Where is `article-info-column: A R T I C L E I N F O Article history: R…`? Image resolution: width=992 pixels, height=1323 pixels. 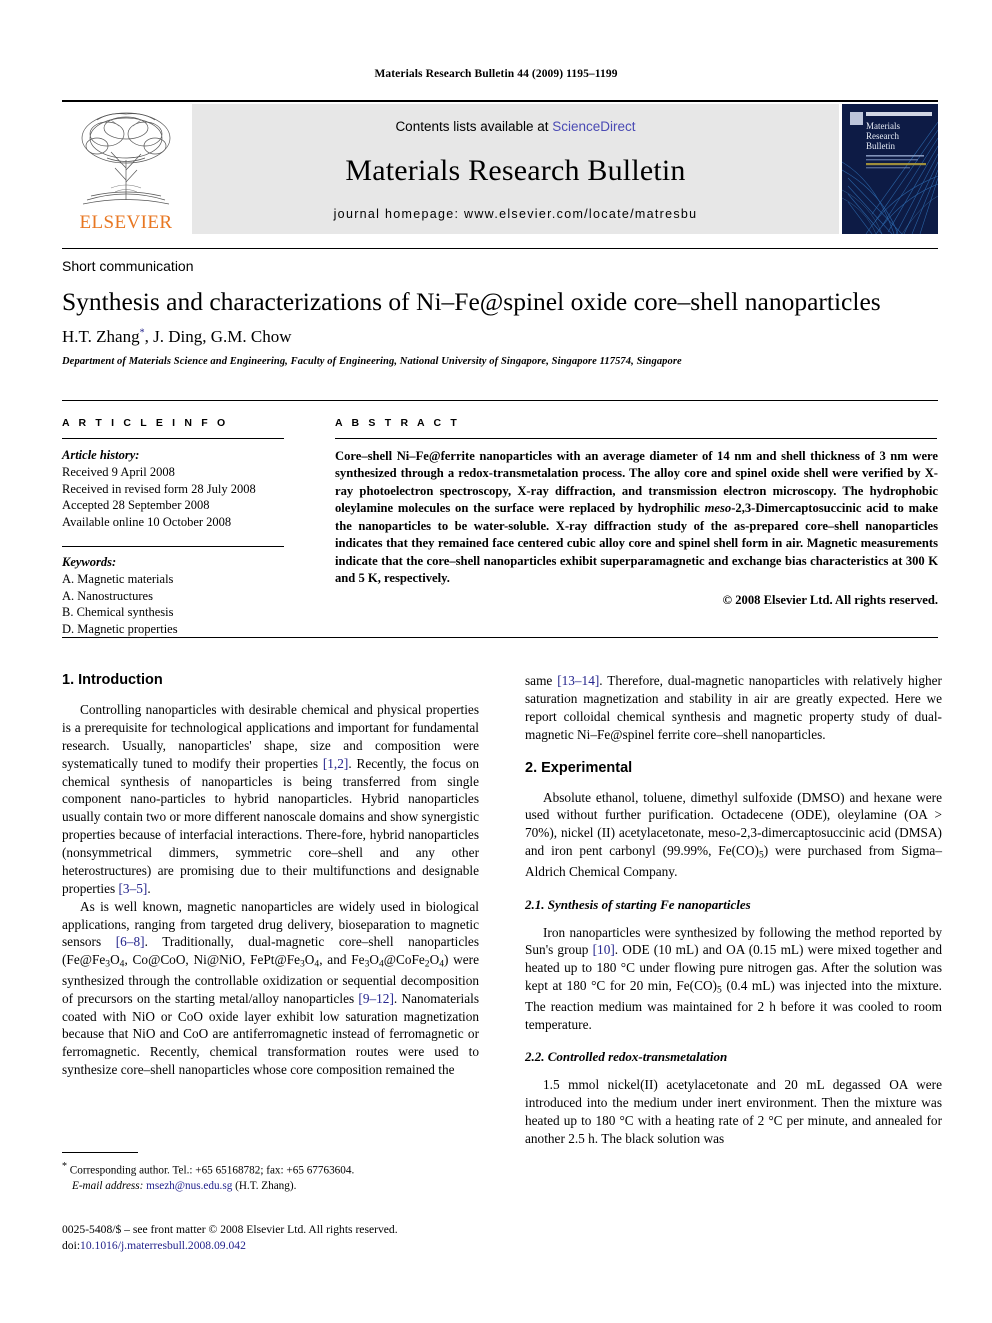
article-info-column: A R T I C L E I N F O Article history: R… is located at coordinates (184, 527).